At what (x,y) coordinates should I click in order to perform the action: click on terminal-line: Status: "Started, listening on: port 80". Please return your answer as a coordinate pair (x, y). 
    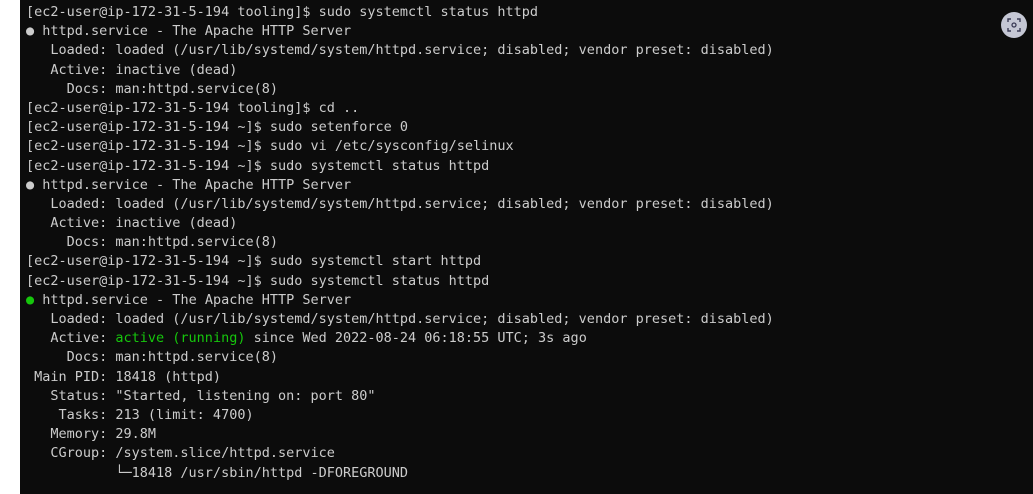
    Looking at the image, I should click on (400, 396).